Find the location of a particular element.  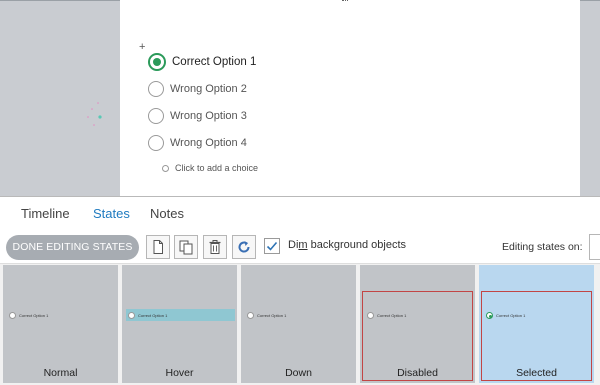

option-row-1: Correct Option 1 is located at coordinates (202, 62).